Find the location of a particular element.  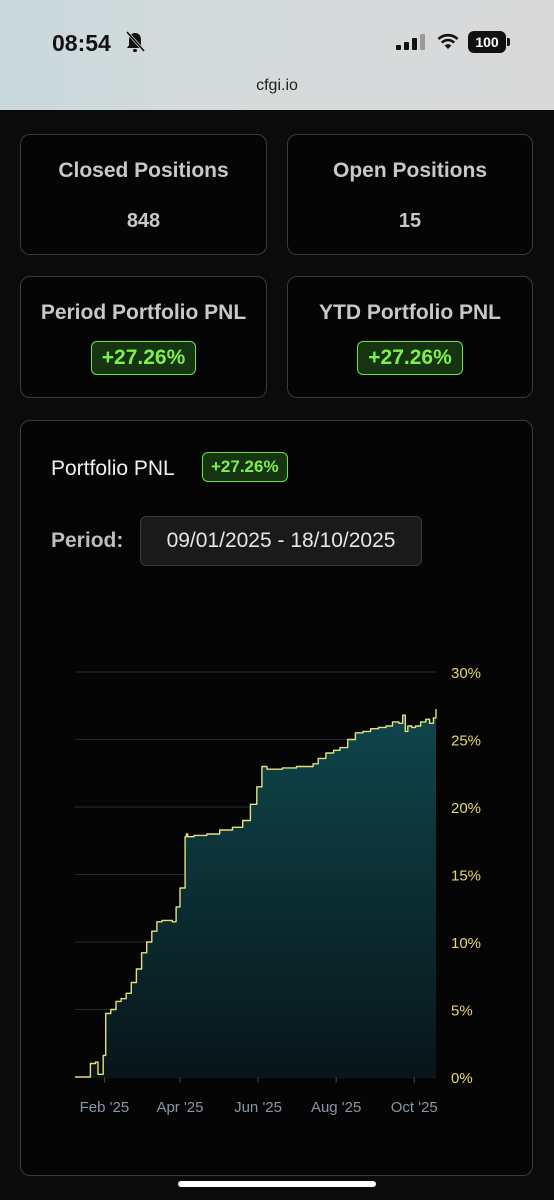

home-indicator is located at coordinates (277, 1184).